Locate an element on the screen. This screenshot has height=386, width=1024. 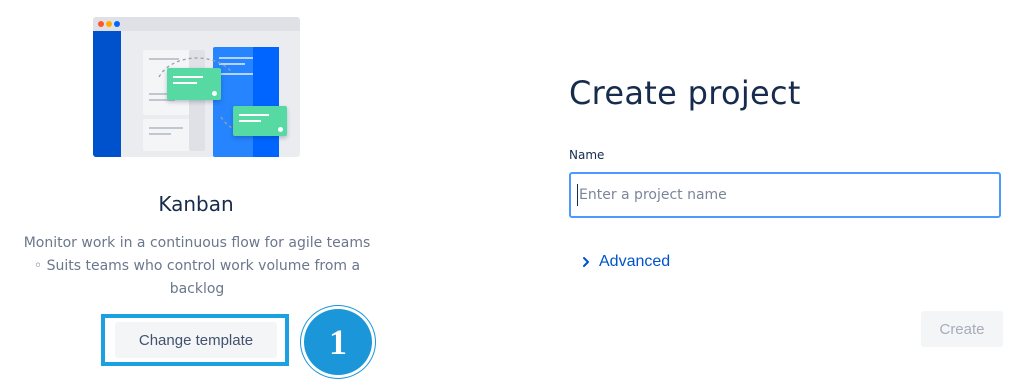
project-name-input is located at coordinates (785, 195).